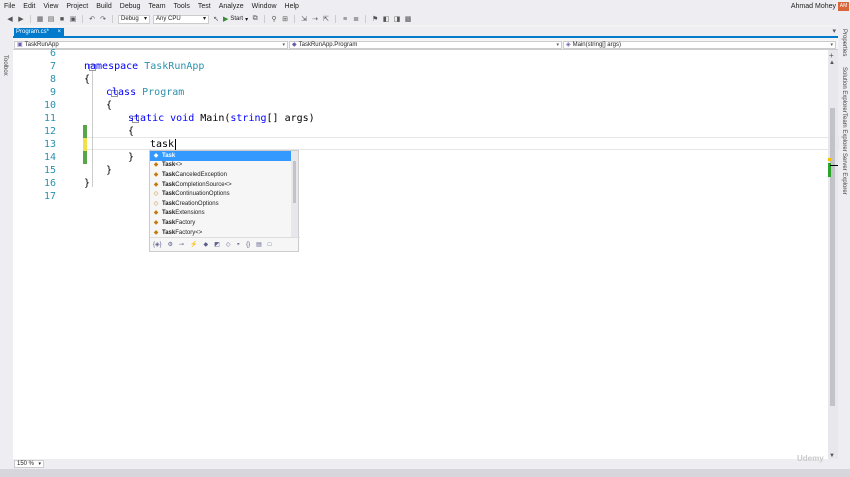  Describe the element at coordinates (134, 19) in the screenshot. I see `solution-configuration-dropdown: Debug ▾` at that location.